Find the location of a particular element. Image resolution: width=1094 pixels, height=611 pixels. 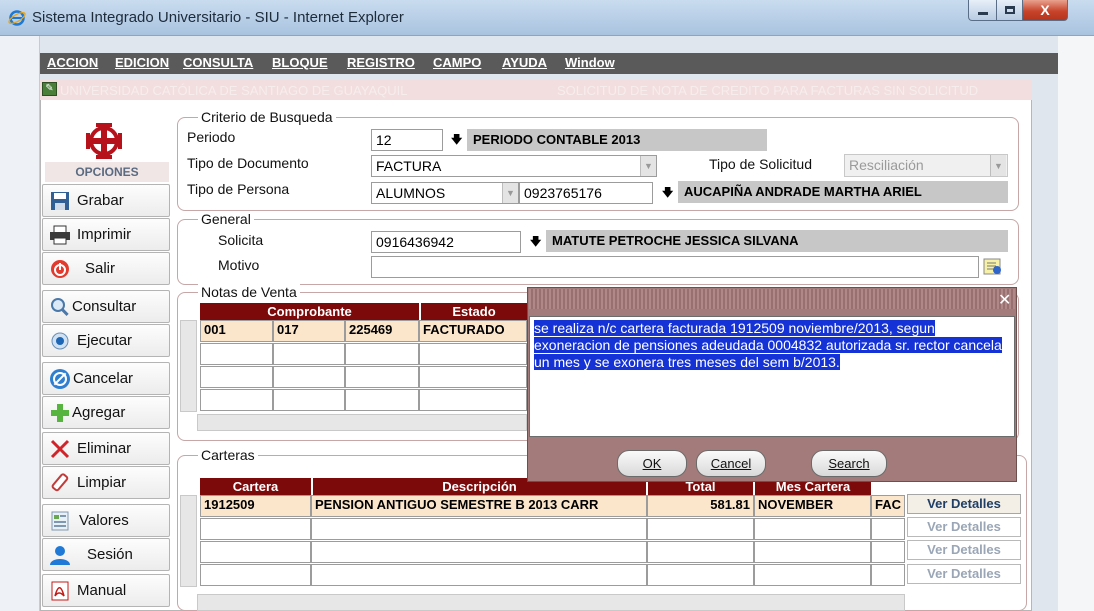

carteras-legend: Carteras is located at coordinates (228, 455).